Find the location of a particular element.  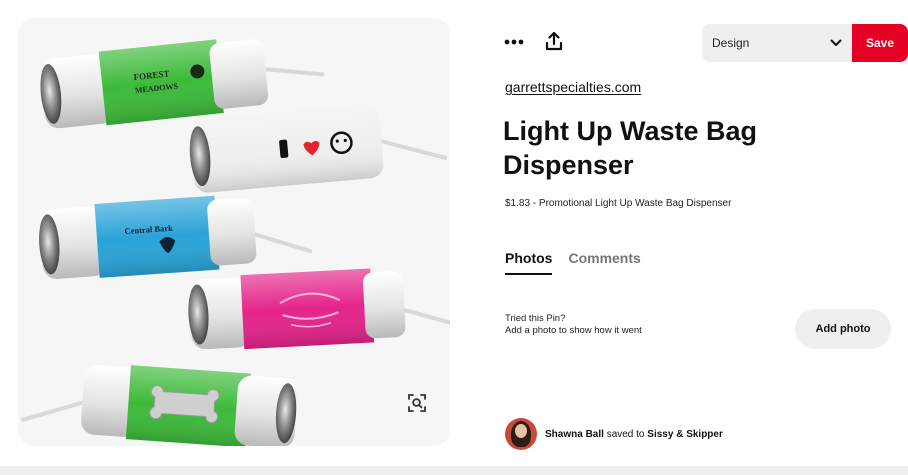

more-options-button is located at coordinates (514, 42).